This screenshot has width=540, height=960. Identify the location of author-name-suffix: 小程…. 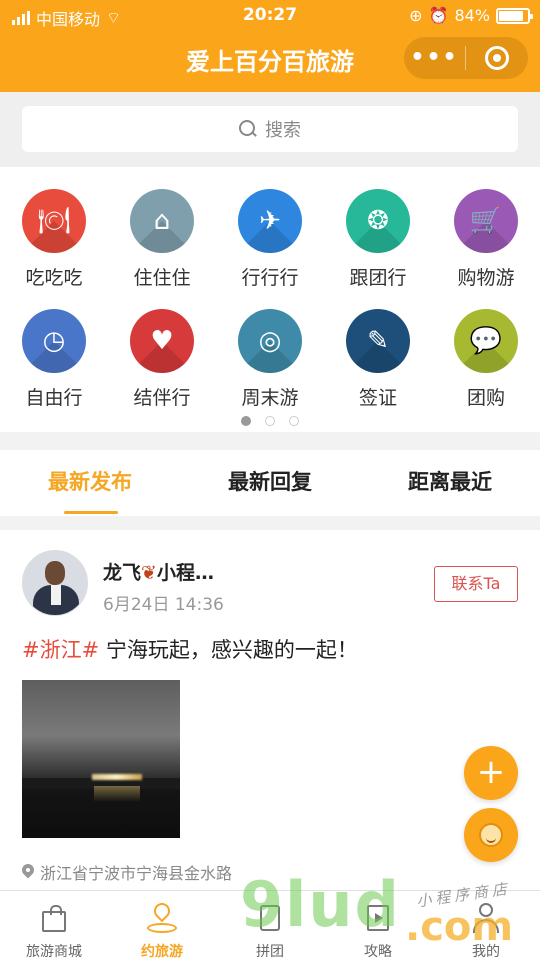
(185, 573).